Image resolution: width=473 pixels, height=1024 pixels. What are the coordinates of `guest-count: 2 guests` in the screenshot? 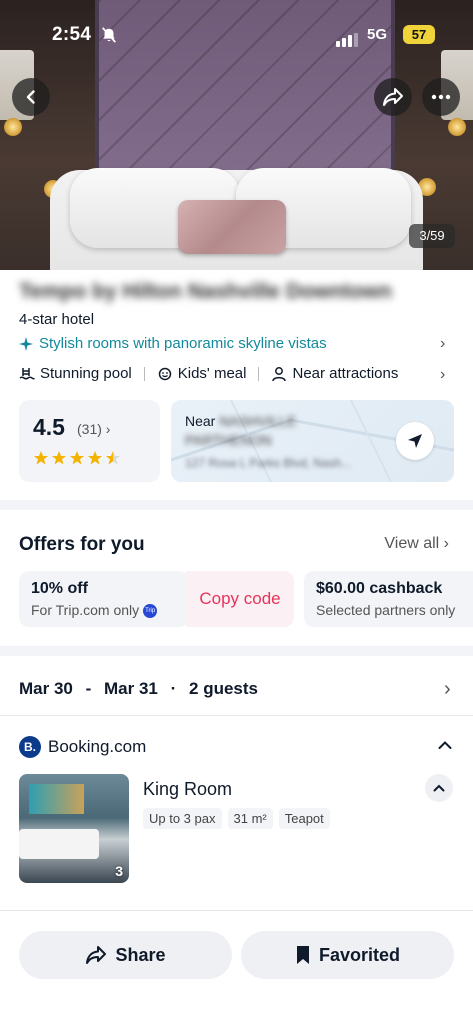 It's located at (224, 688).